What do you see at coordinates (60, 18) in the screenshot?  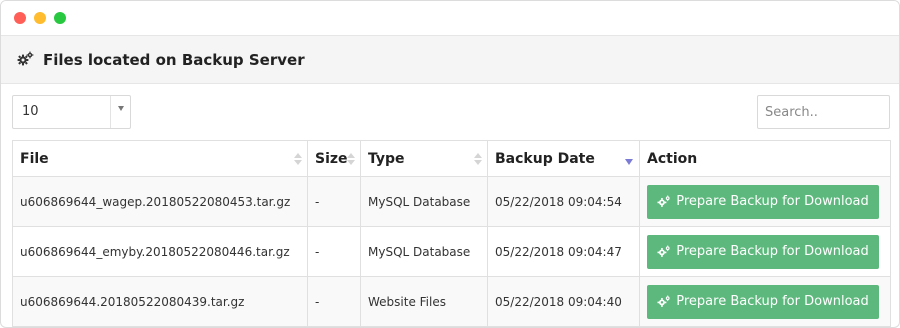 I see `window-zoom-button` at bounding box center [60, 18].